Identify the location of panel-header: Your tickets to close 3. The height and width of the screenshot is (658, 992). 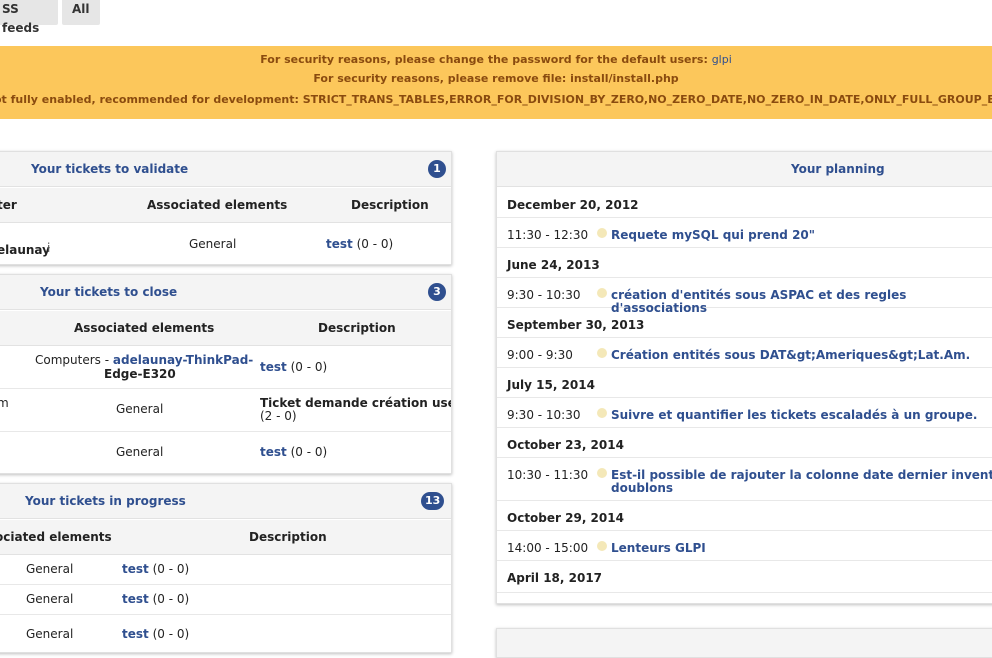
(225, 292).